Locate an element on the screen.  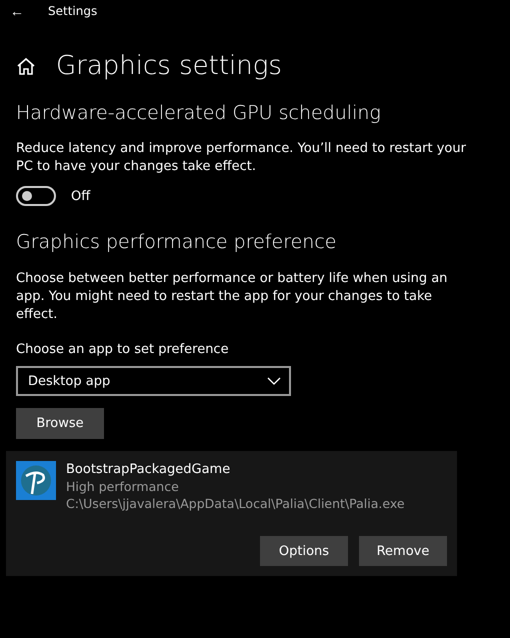
options-button: Options is located at coordinates (304, 551).